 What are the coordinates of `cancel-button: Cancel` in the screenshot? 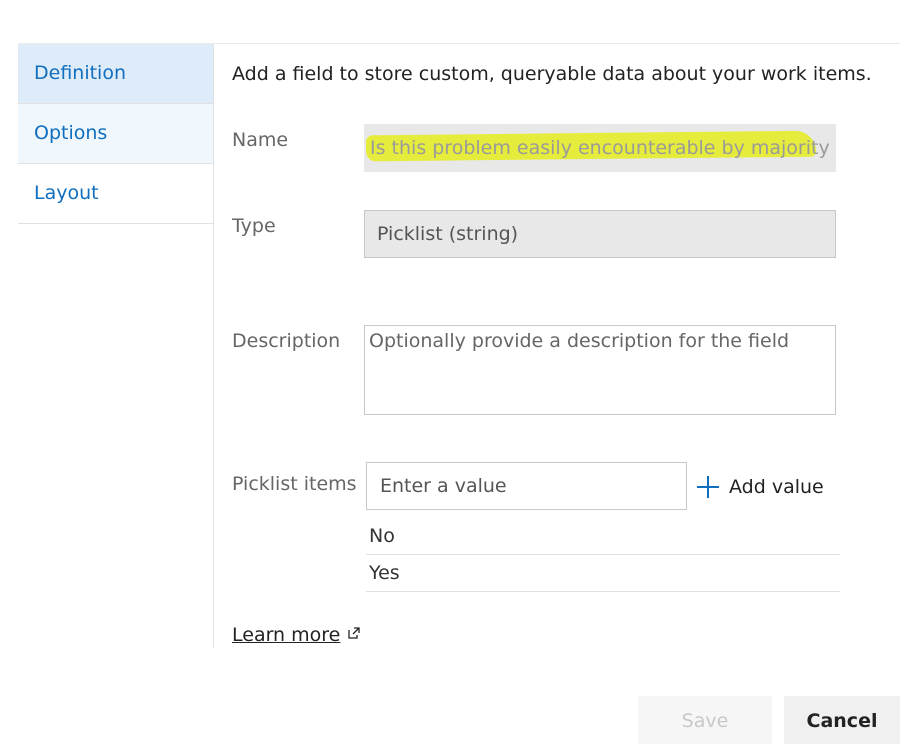 It's located at (842, 720).